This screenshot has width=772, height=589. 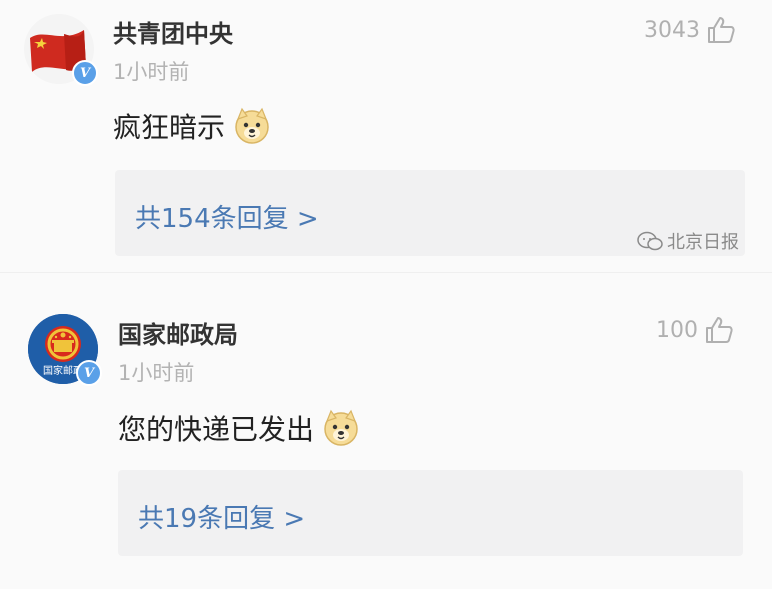 I want to click on comment-text-content: 您的快递已发出, so click(x=216, y=429).